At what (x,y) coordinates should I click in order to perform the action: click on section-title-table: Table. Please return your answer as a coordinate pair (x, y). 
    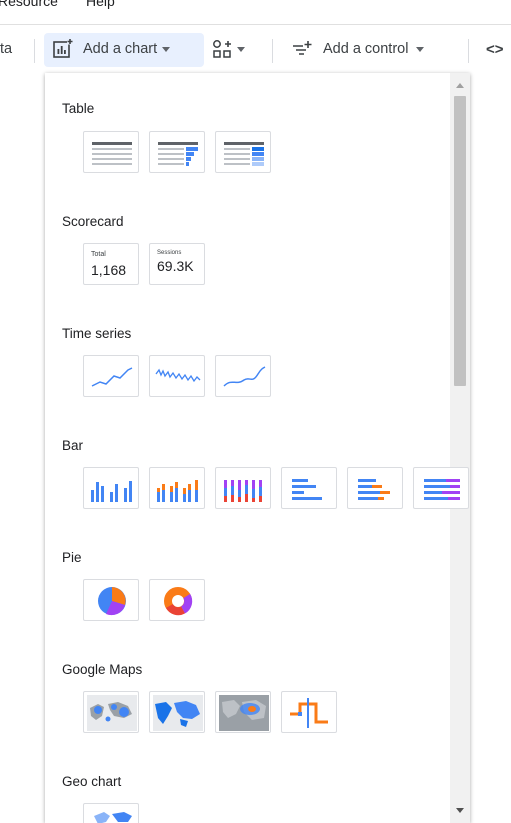
    Looking at the image, I should click on (78, 108).